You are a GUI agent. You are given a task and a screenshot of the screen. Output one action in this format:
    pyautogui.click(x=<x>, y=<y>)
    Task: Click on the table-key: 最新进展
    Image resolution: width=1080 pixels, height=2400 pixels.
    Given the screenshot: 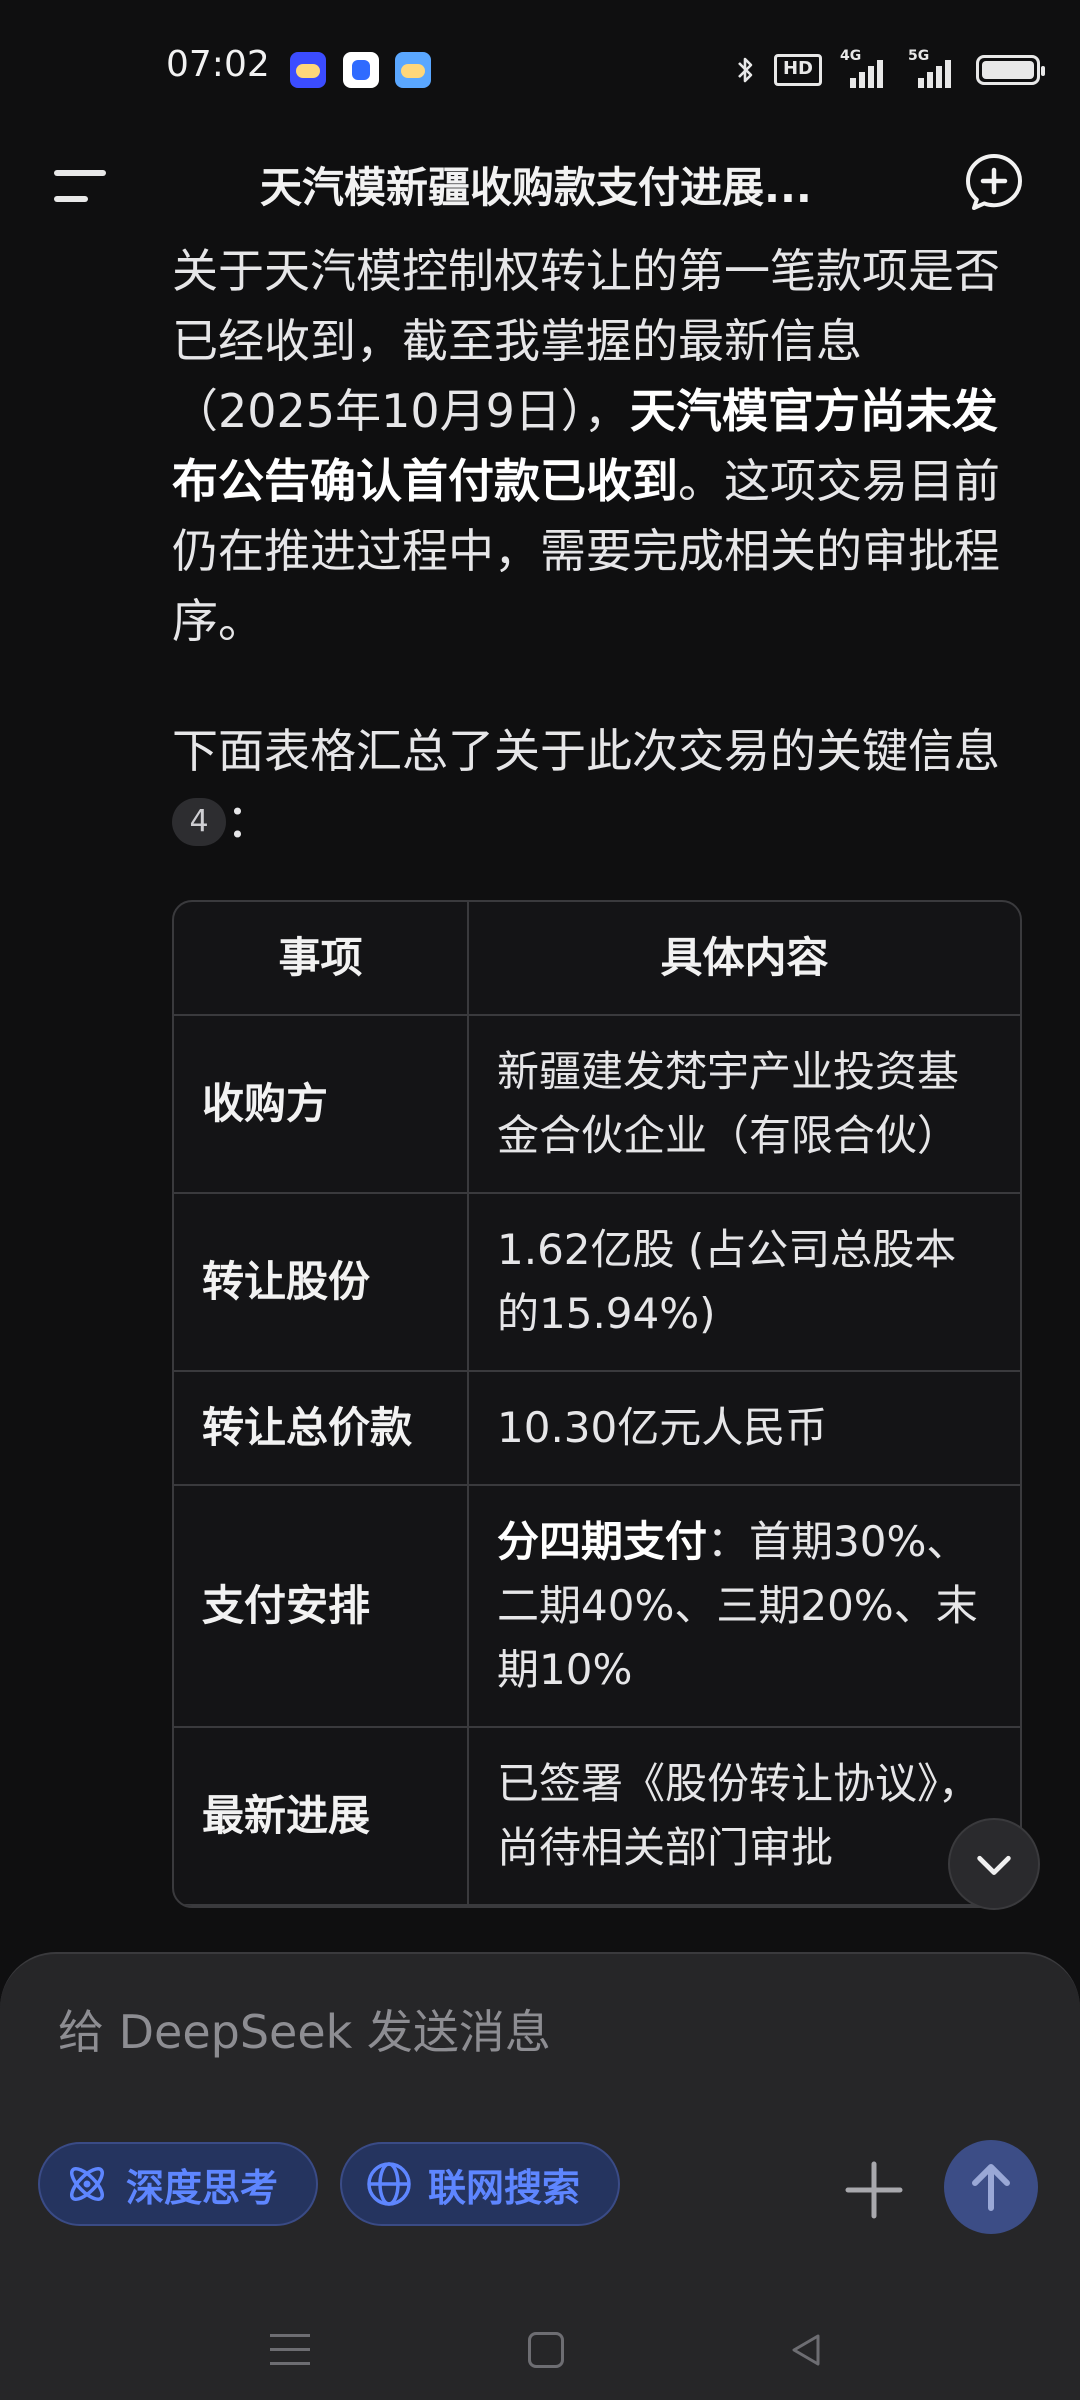 What is the action you would take?
    pyautogui.click(x=321, y=1816)
    